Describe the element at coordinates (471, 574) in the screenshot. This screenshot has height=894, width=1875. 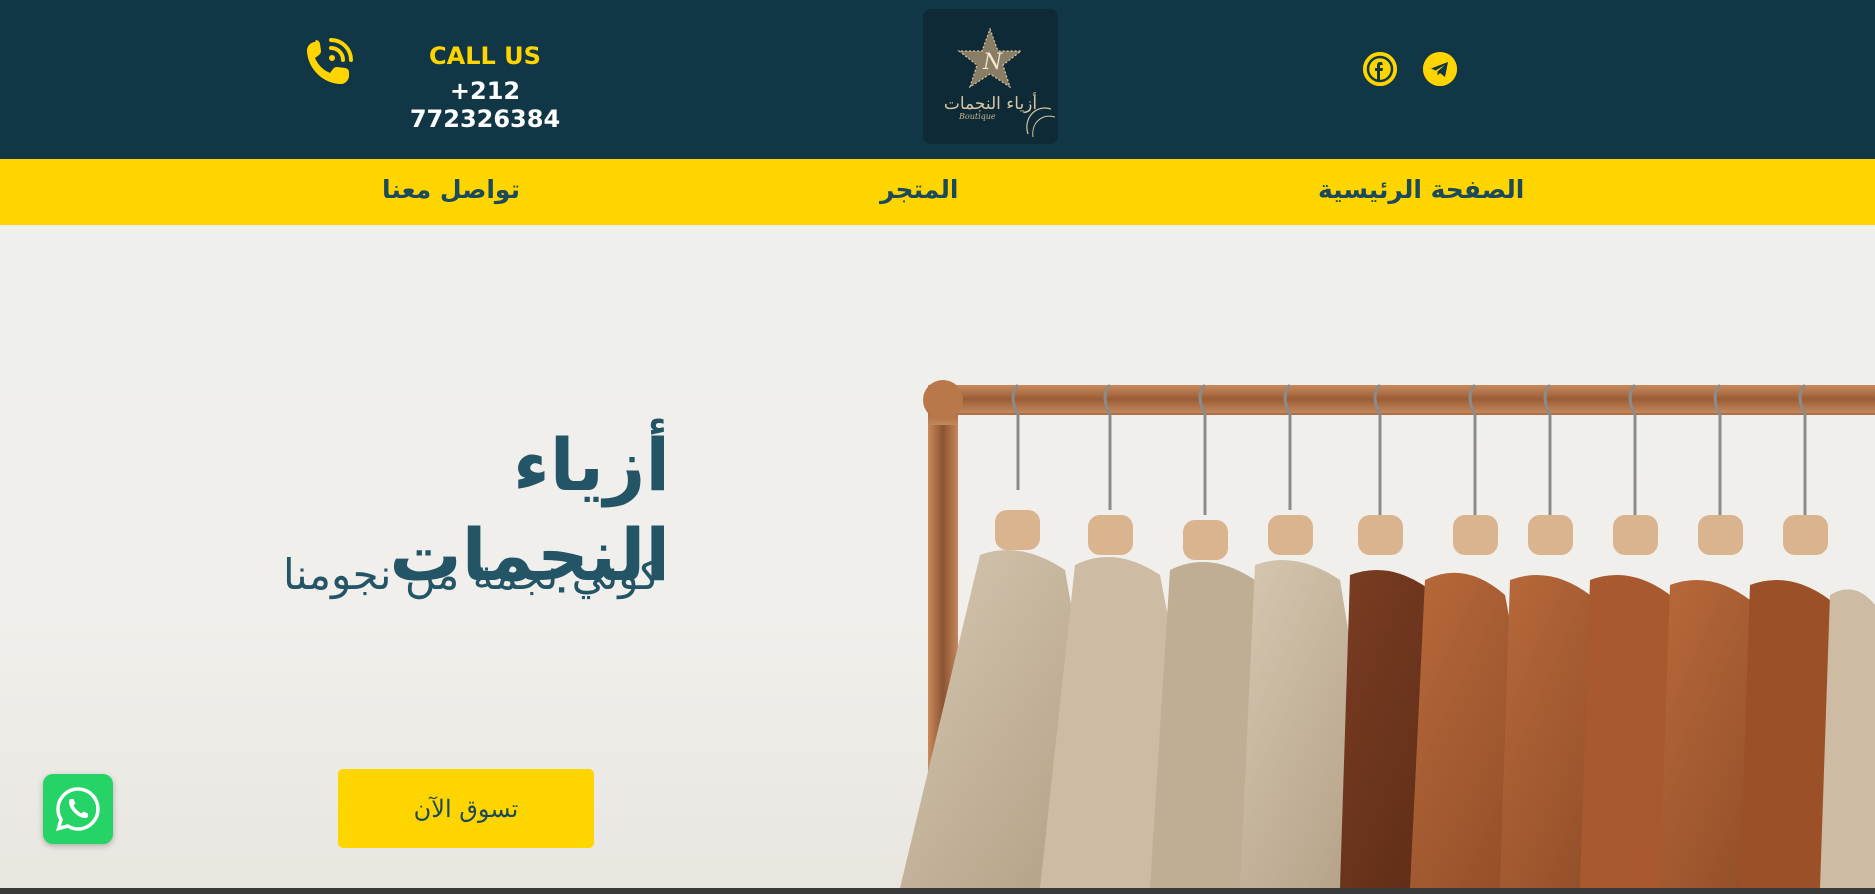
I see `hero-subtitle: كوني نجمة من نجومنا` at that location.